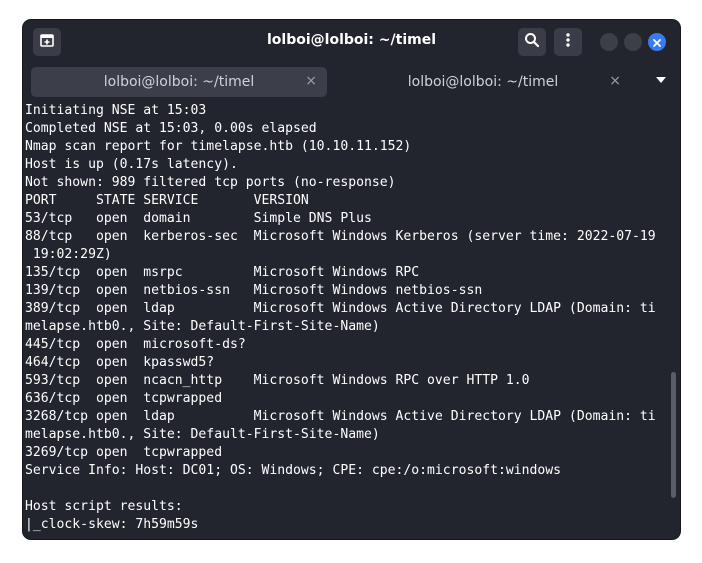  I want to click on terminal-line: |_clock-skew: 7h59m59s, so click(112, 524).